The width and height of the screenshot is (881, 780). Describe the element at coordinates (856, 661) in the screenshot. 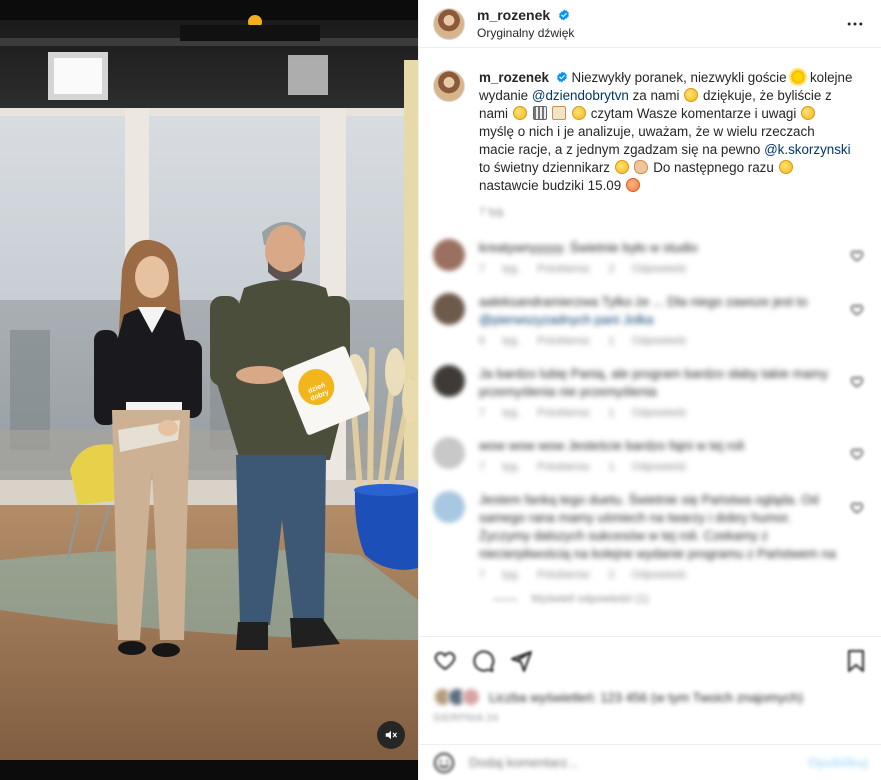

I see `bookmark-icon` at that location.